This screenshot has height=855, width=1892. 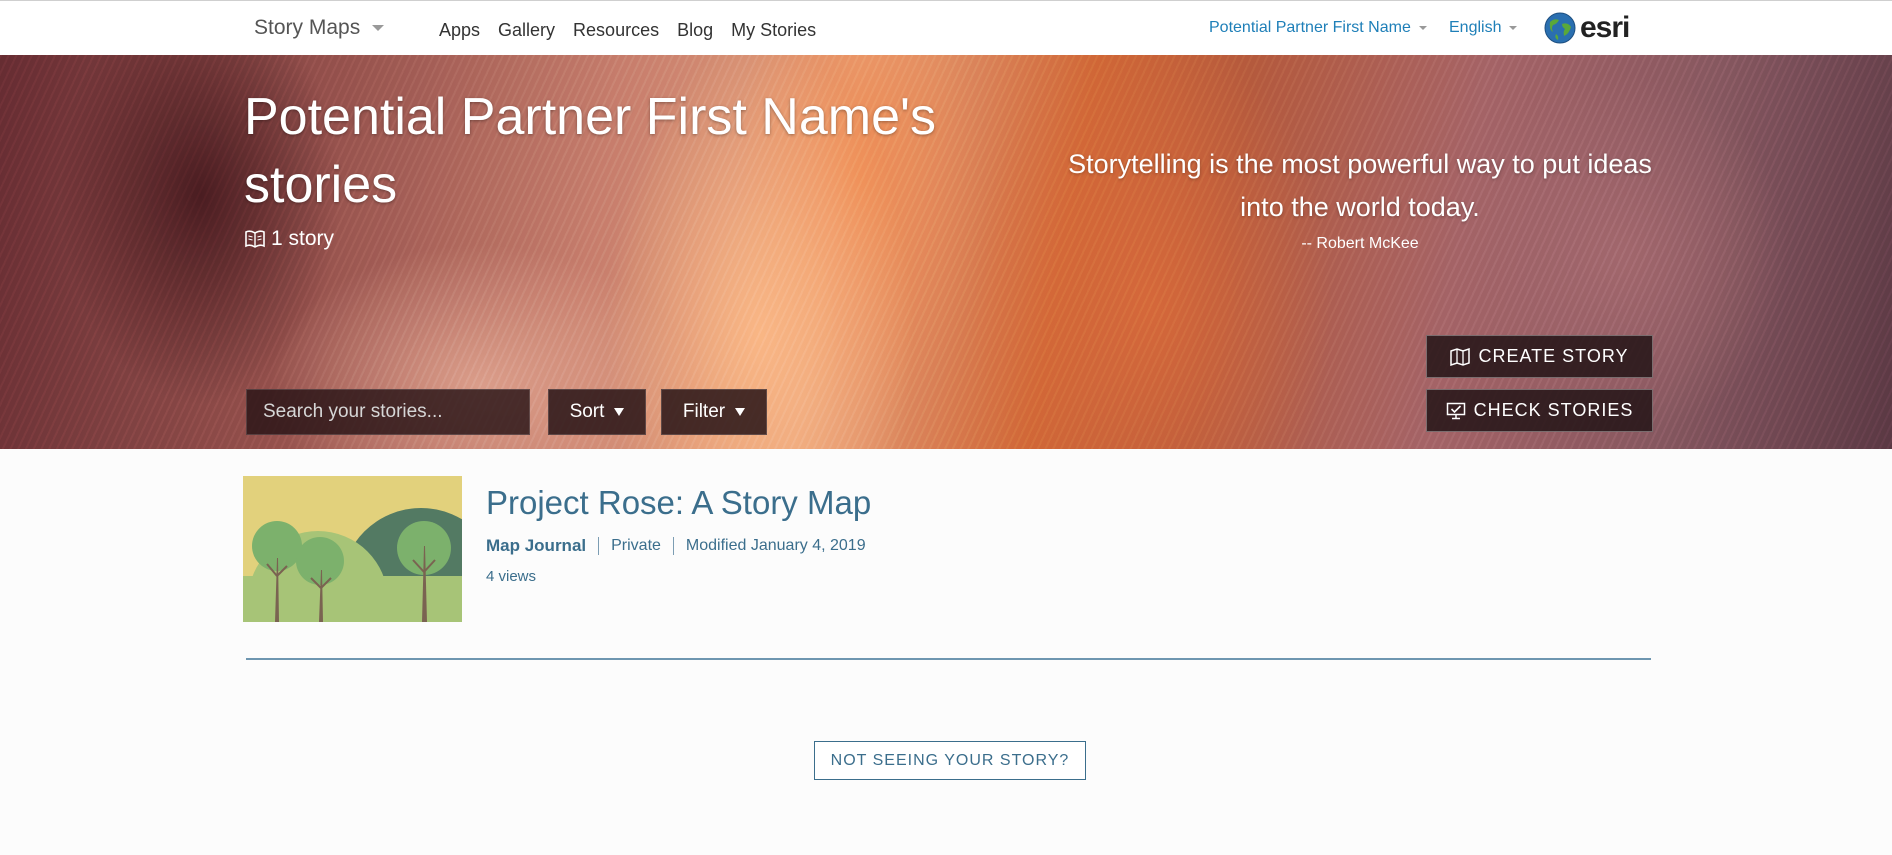 I want to click on story-access: Private, so click(x=636, y=545).